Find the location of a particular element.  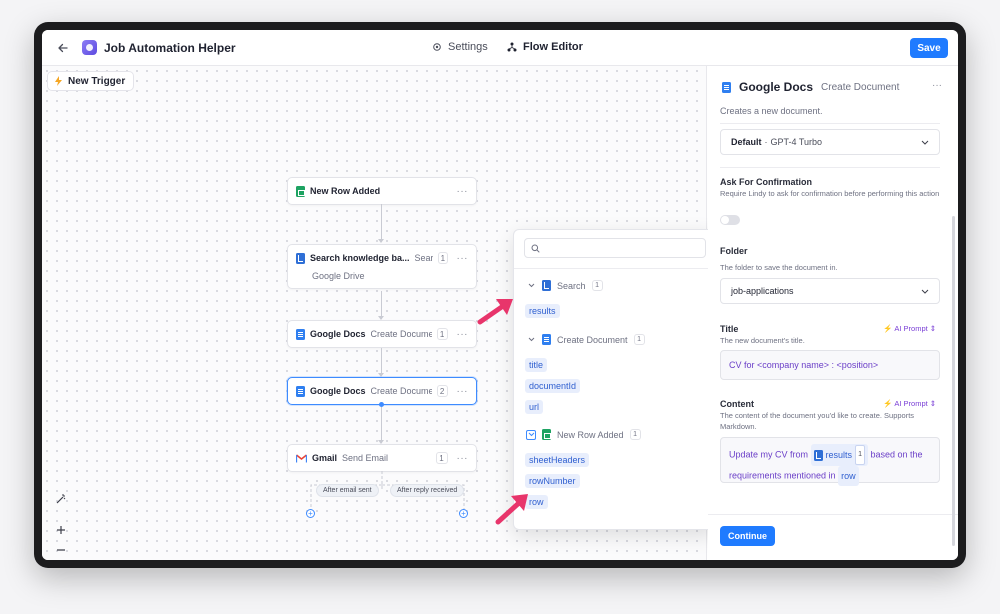

variable-search is located at coordinates (615, 248).